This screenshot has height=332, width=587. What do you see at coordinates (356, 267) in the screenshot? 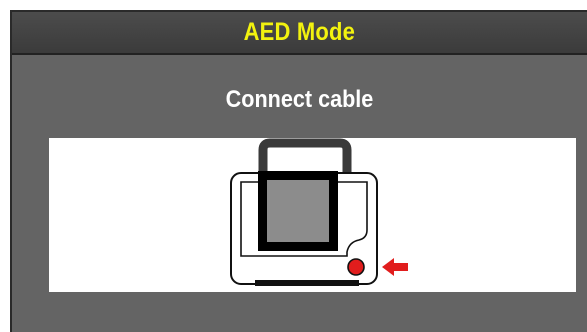
I see `connector-port-icon` at bounding box center [356, 267].